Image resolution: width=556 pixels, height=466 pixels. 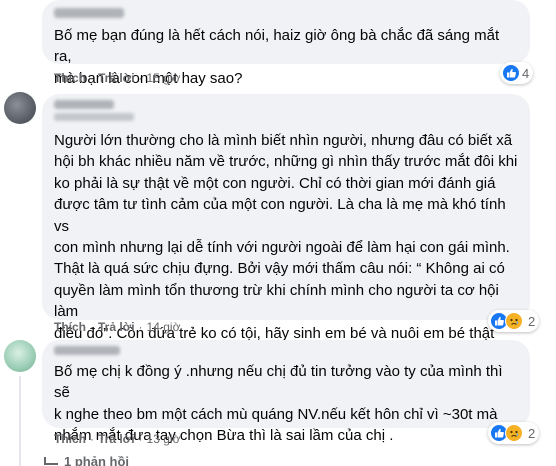 What do you see at coordinates (526, 73) in the screenshot?
I see `reaction-count: 4` at bounding box center [526, 73].